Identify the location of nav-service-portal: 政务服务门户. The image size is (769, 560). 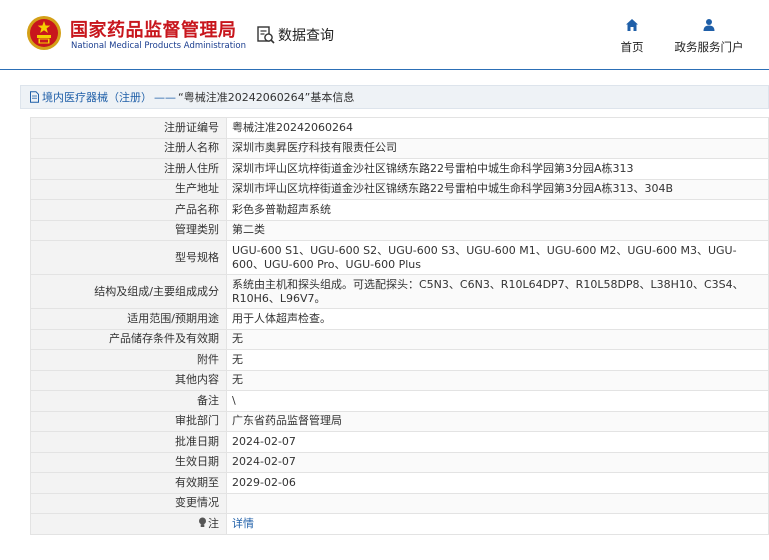
(709, 36).